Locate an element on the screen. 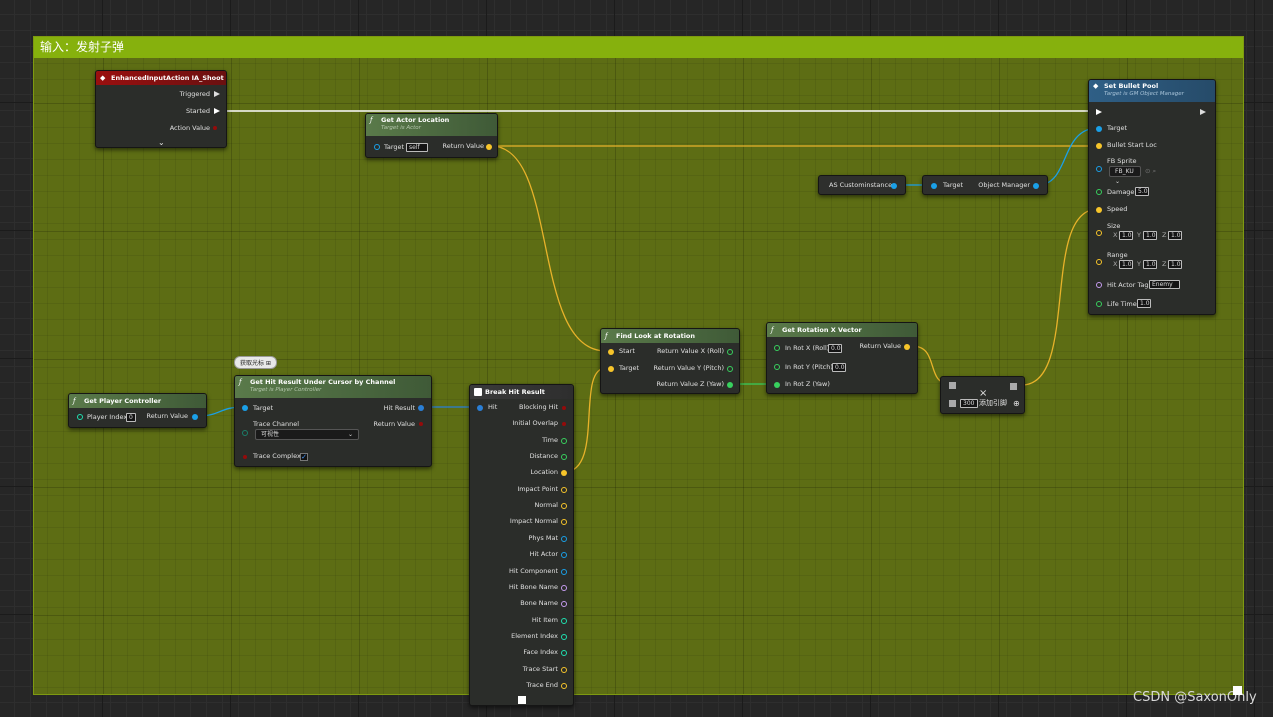  out-pin-location is located at coordinates (564, 473).